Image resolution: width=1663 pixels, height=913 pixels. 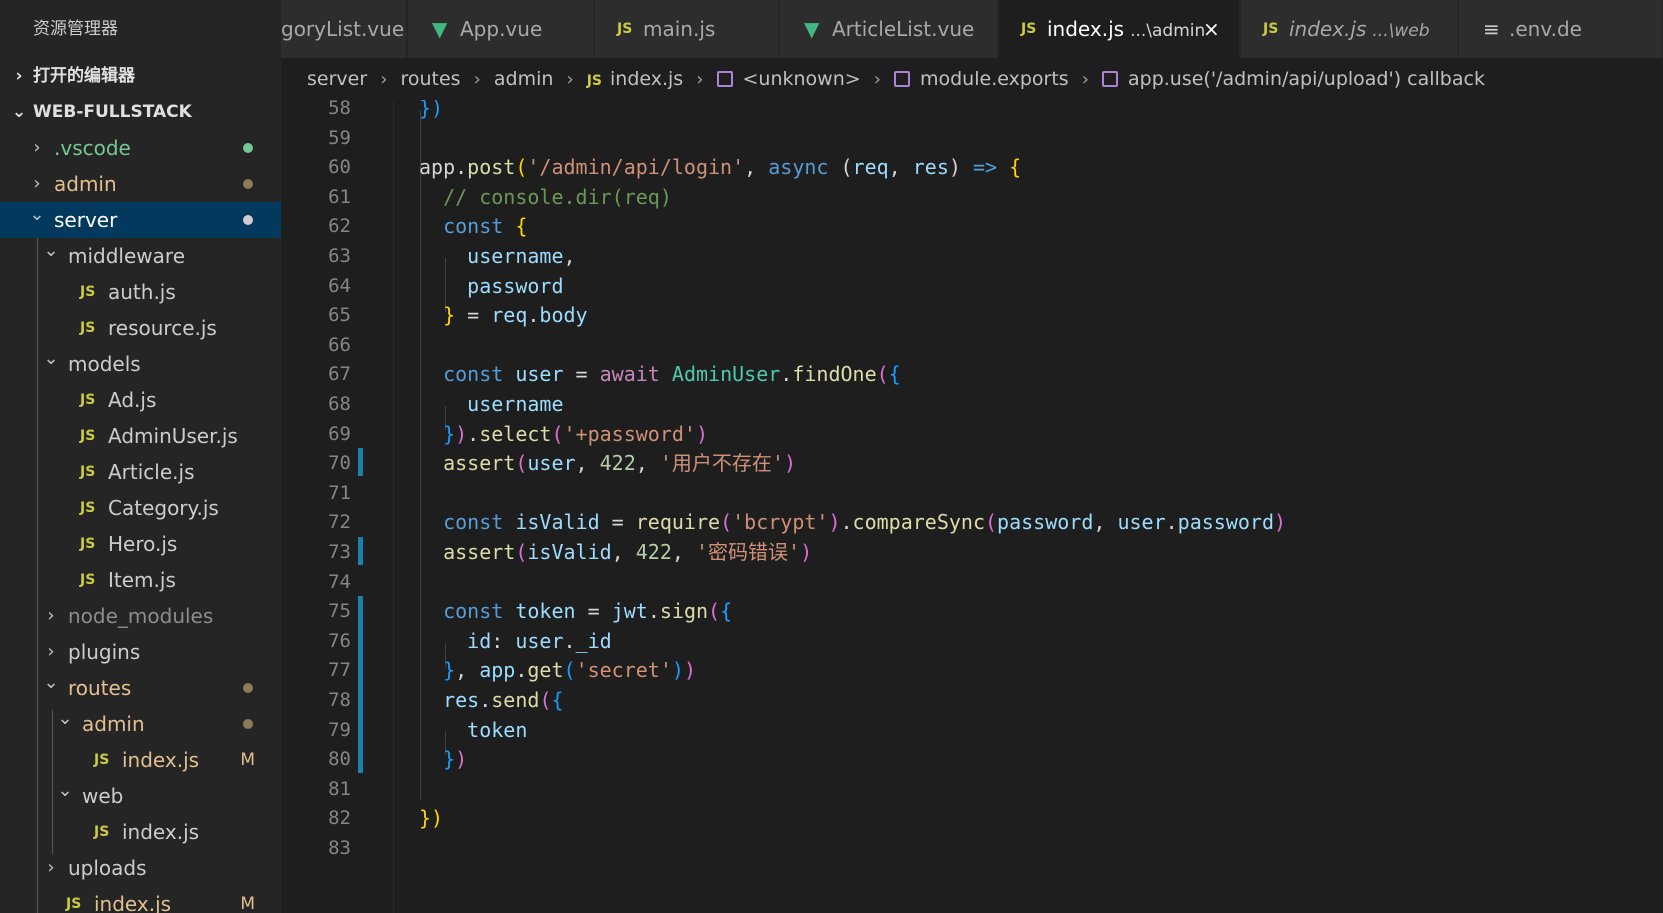 What do you see at coordinates (802, 79) in the screenshot?
I see `breadcrumb-item-unknown: <unknown>` at bounding box center [802, 79].